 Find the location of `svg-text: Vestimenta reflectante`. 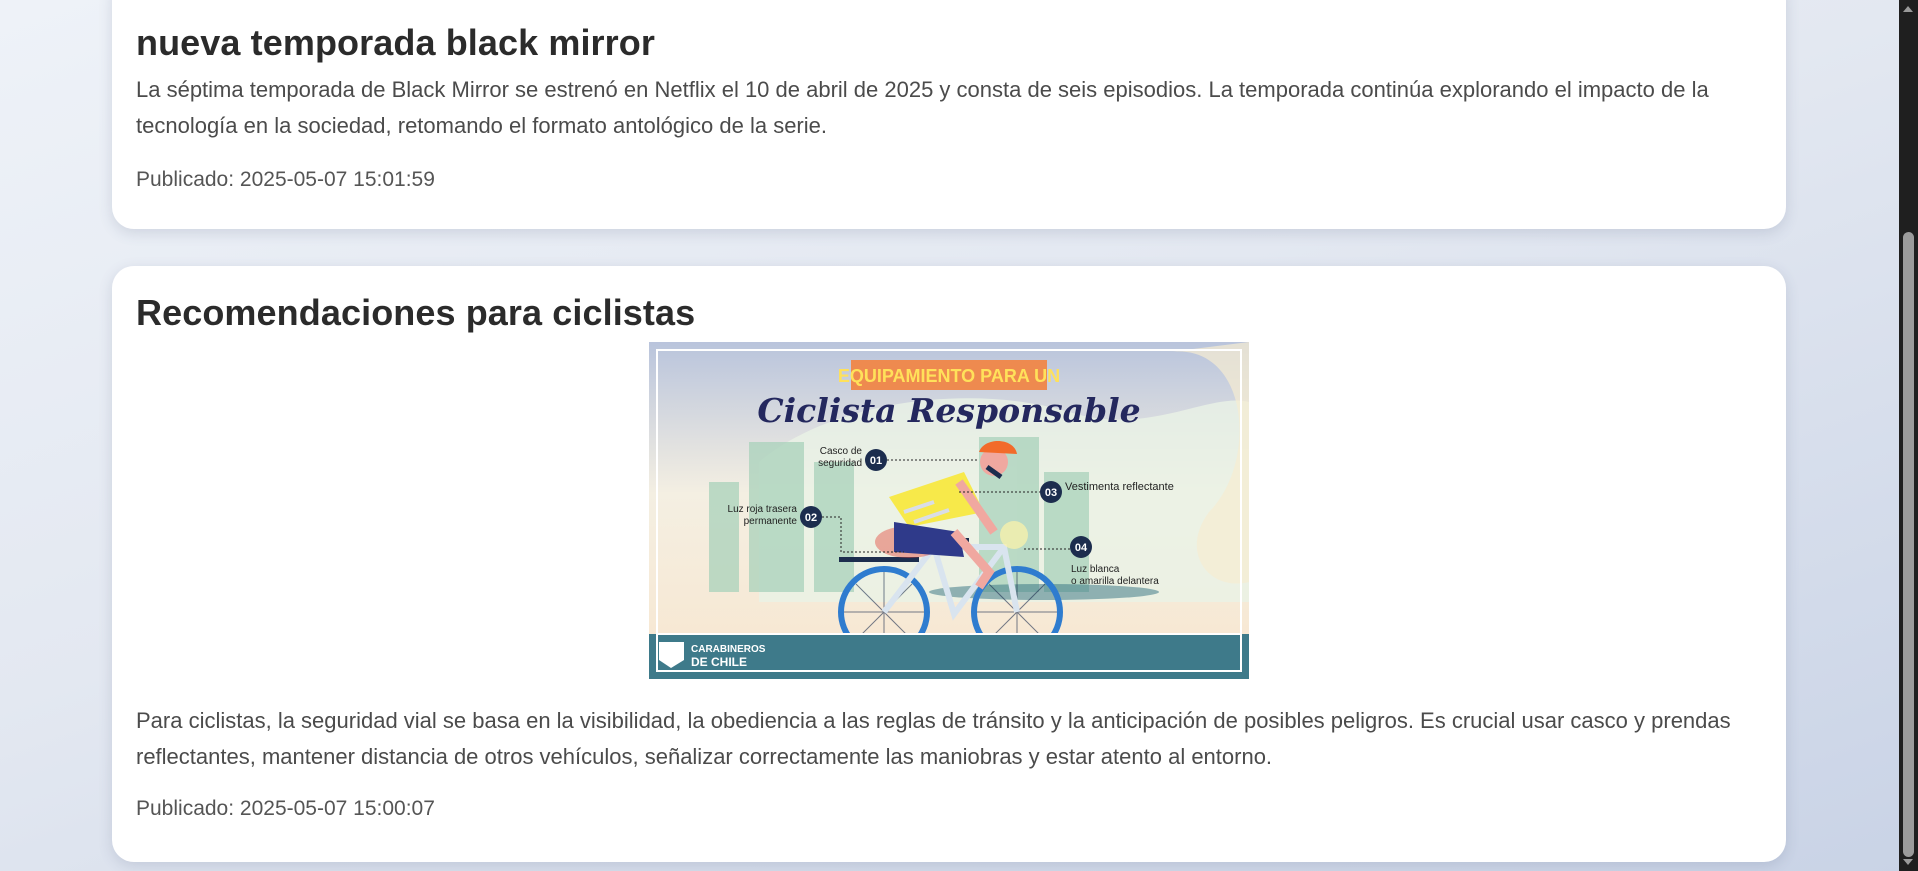

svg-text: Vestimenta reflectante is located at coordinates (1119, 487).